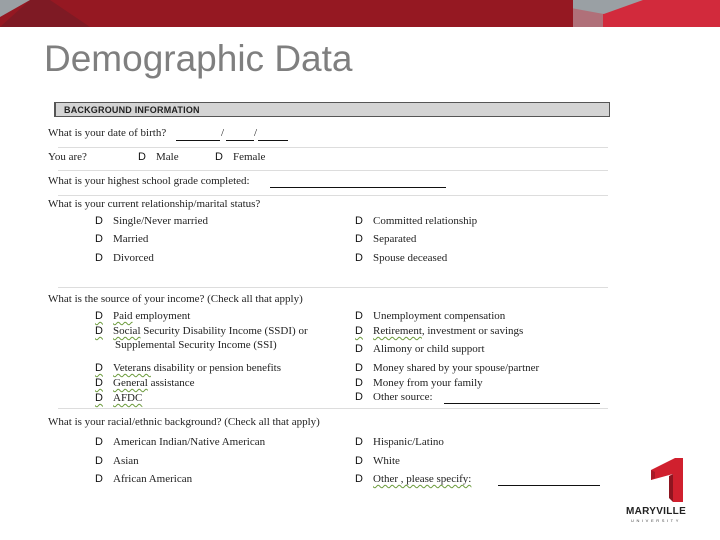  I want to click on ethnic-option: D Hispanic/Latino, so click(399, 442).